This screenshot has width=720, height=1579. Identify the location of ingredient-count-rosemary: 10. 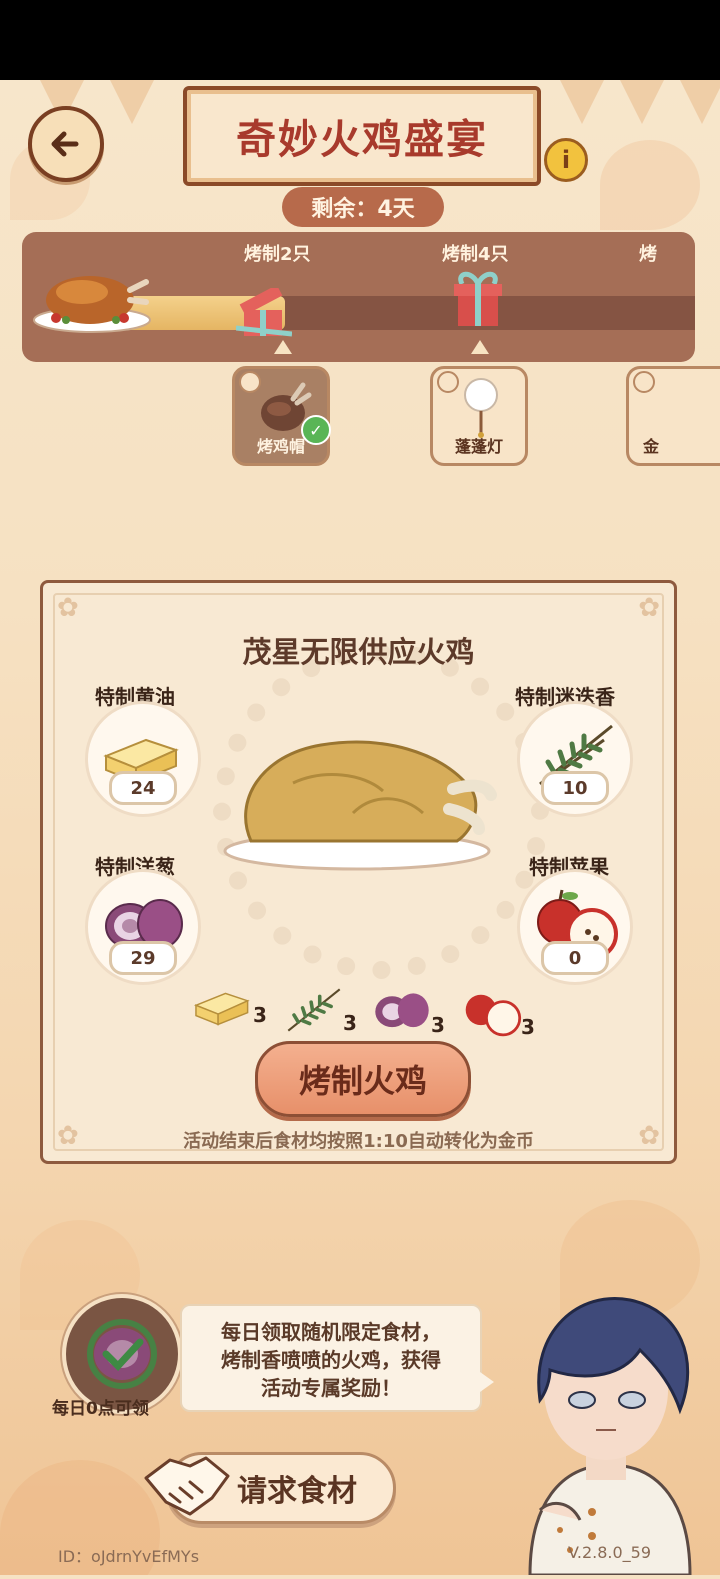
(575, 788).